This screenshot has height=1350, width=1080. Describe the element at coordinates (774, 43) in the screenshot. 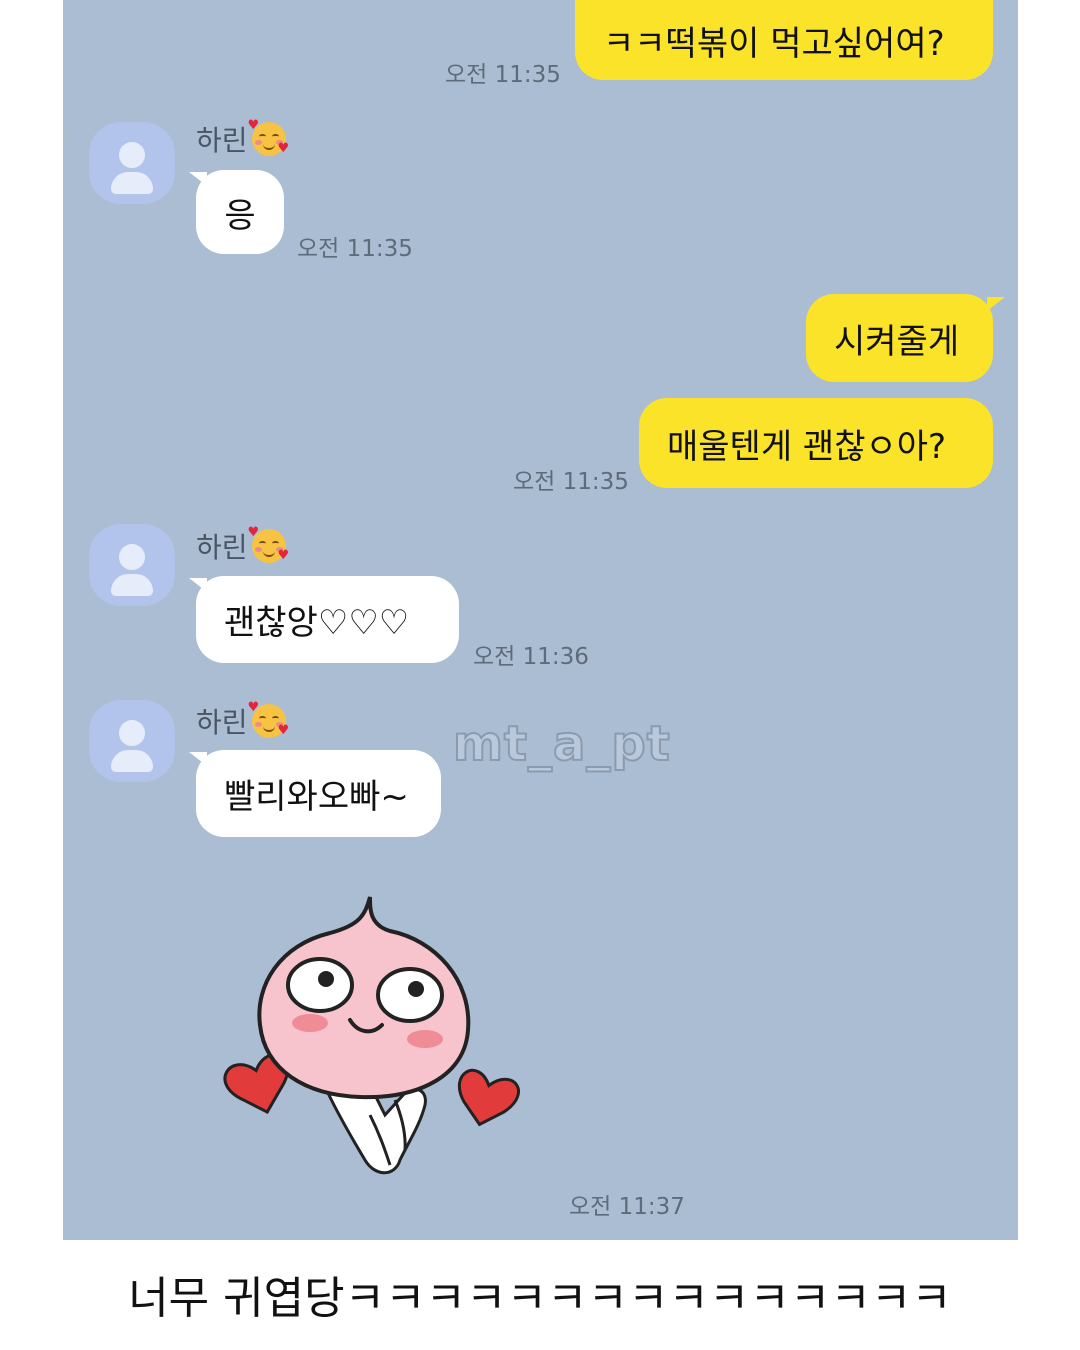

I see `message-text: ㅋㅋ떡볶이 먹고싶어여?` at that location.